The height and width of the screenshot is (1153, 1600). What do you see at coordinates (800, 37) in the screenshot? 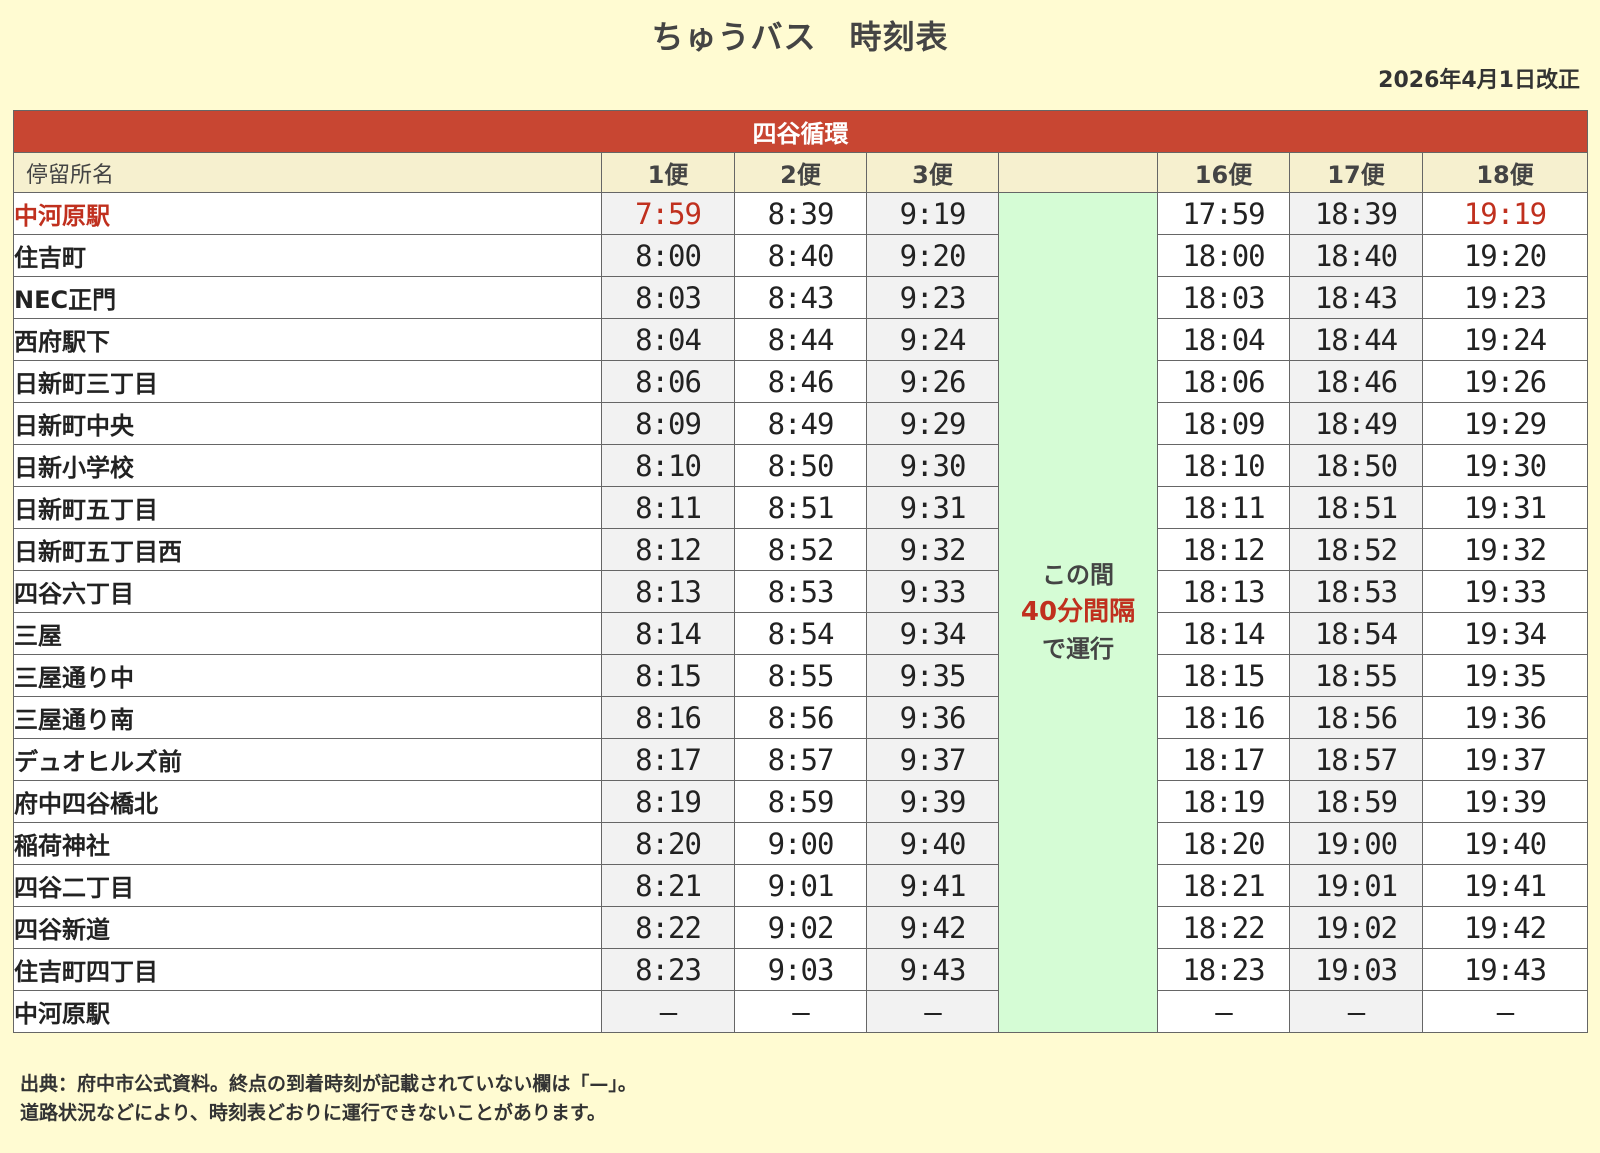
I see `page-title: ちゅうバス 時刻表` at bounding box center [800, 37].